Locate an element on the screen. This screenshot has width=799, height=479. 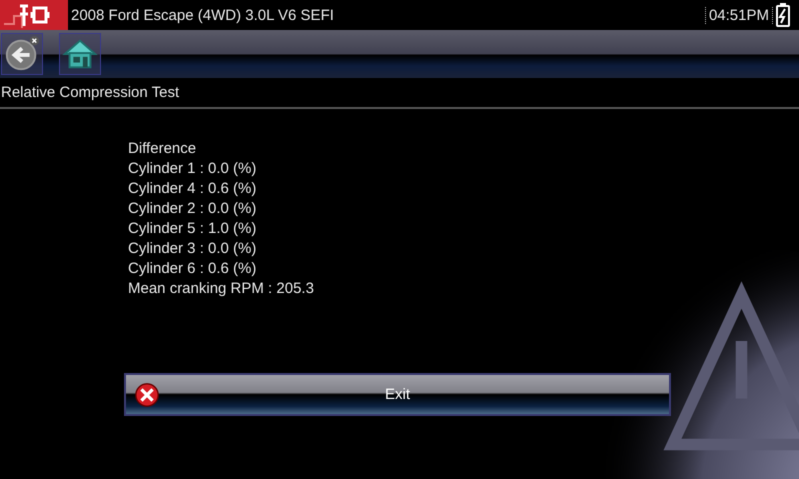
home-button is located at coordinates (80, 54).